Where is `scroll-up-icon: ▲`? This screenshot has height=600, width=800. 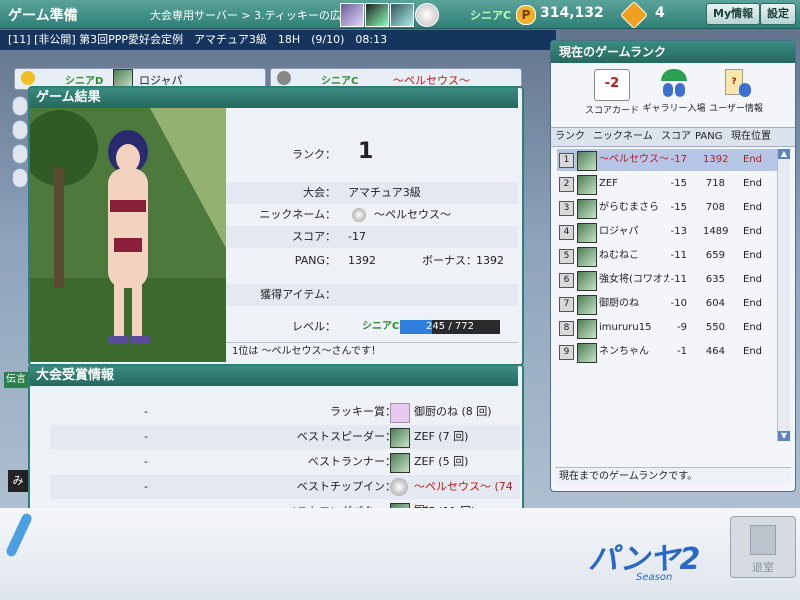
scroll-up-icon: ▲ is located at coordinates (784, 154).